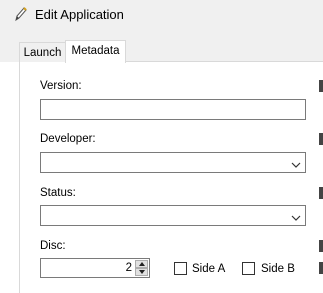 The height and width of the screenshot is (293, 323). Describe the element at coordinates (79, 14) in the screenshot. I see `window-title: Edit Application` at that location.